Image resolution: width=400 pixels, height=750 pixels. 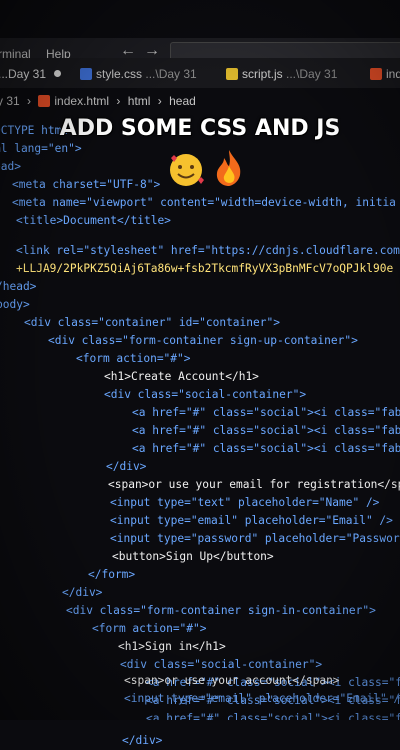 What do you see at coordinates (232, 680) in the screenshot?
I see `code-line: <span>or use your account</span>` at bounding box center [232, 680].